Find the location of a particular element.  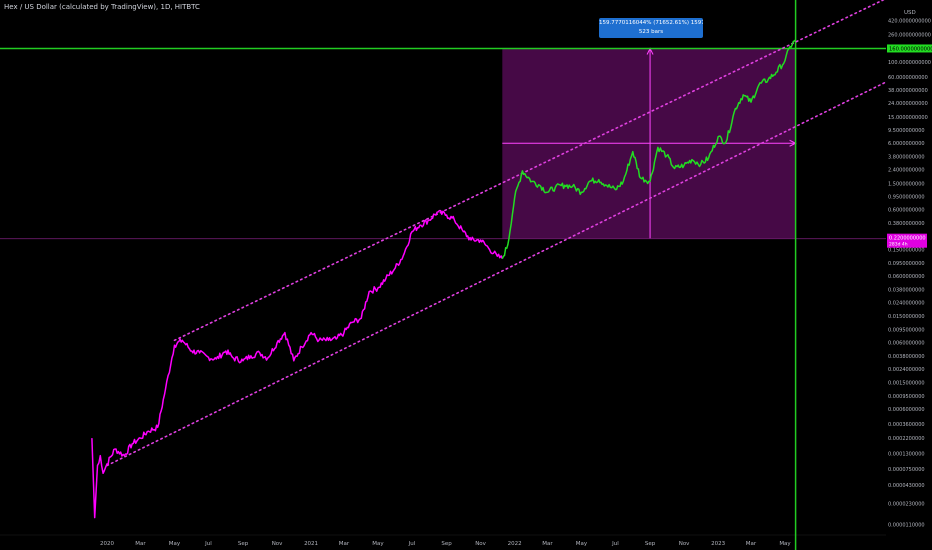

price-tick-label: 0.0095000000 is located at coordinates (906, 330).